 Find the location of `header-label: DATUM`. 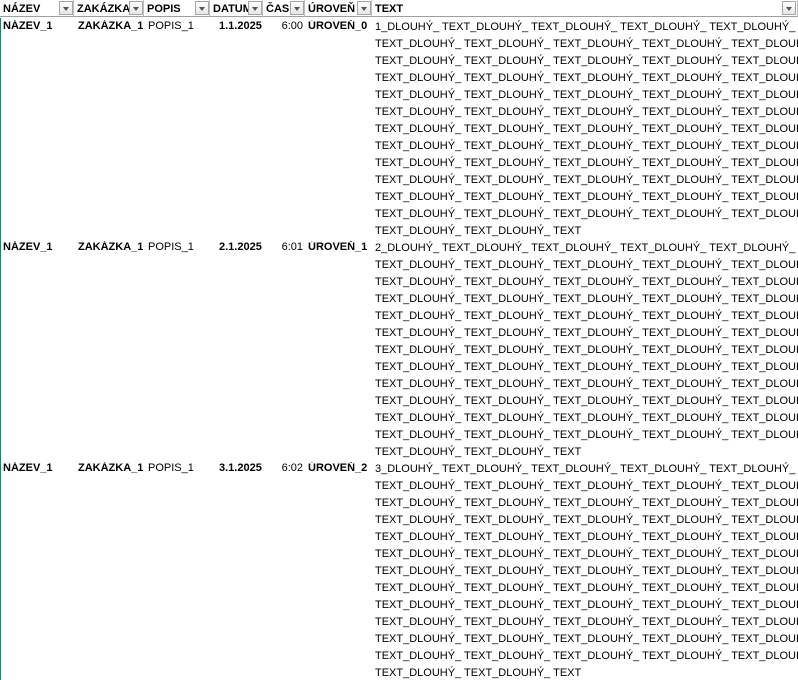

header-label: DATUM is located at coordinates (232, 9).